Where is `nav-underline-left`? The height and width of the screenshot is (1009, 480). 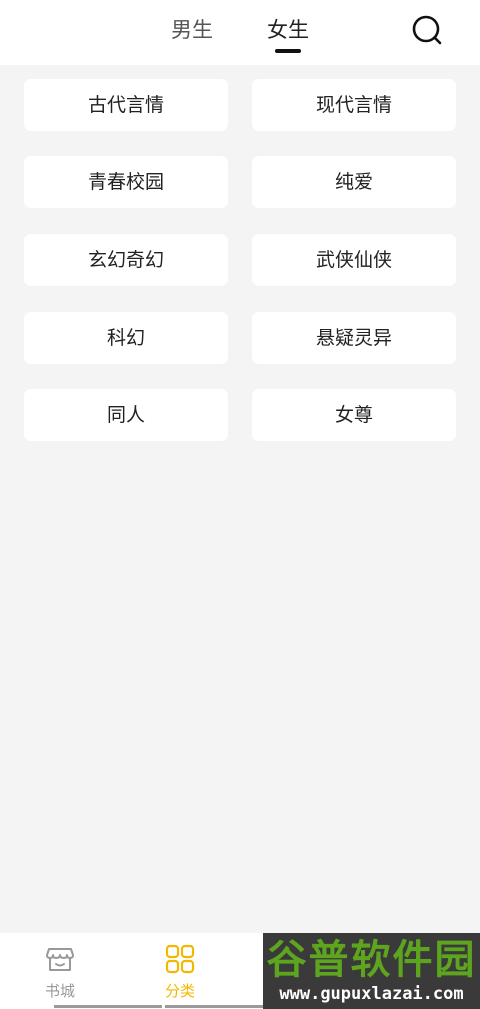 nav-underline-left is located at coordinates (108, 1006).